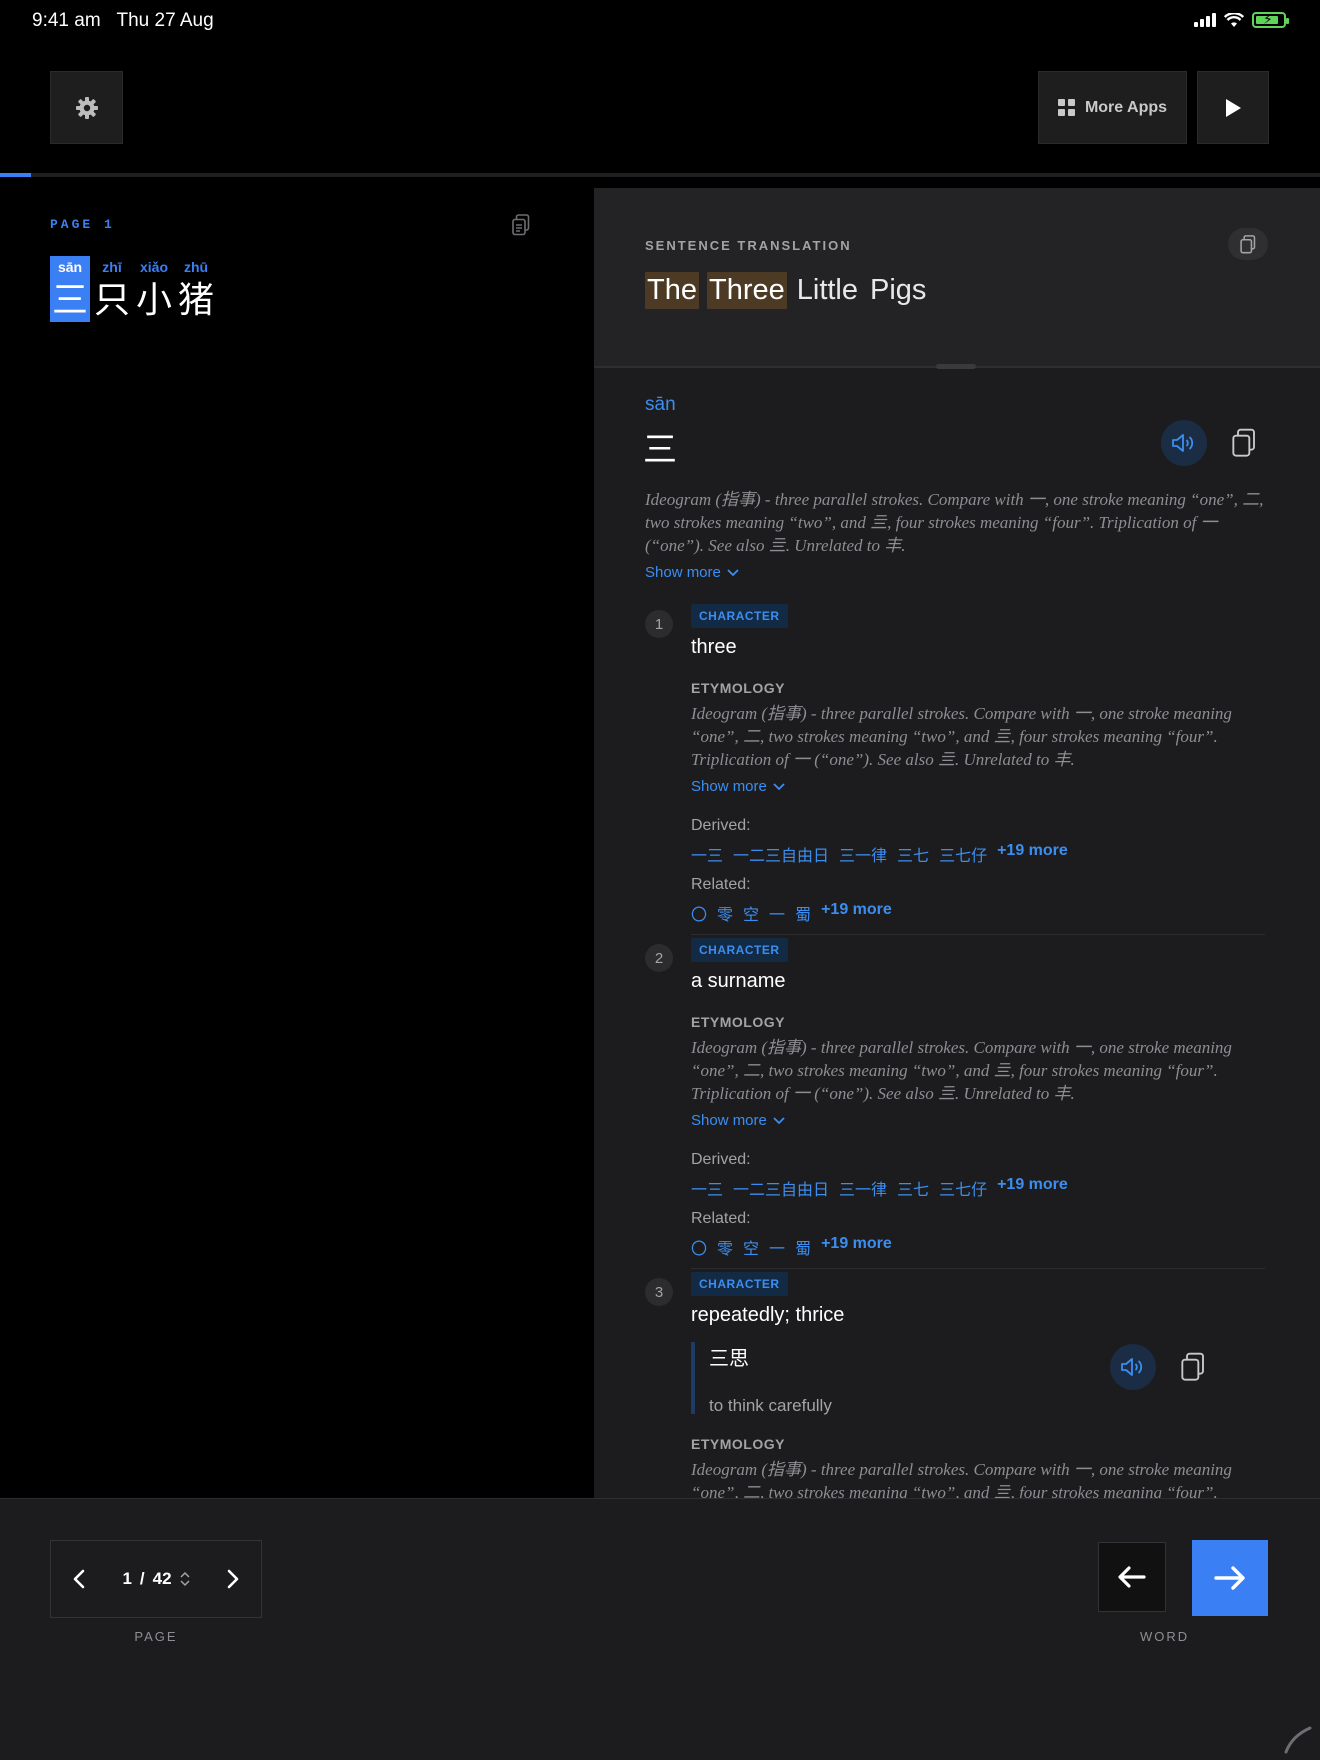  I want to click on status-time-text: 9:41 am, so click(66, 20).